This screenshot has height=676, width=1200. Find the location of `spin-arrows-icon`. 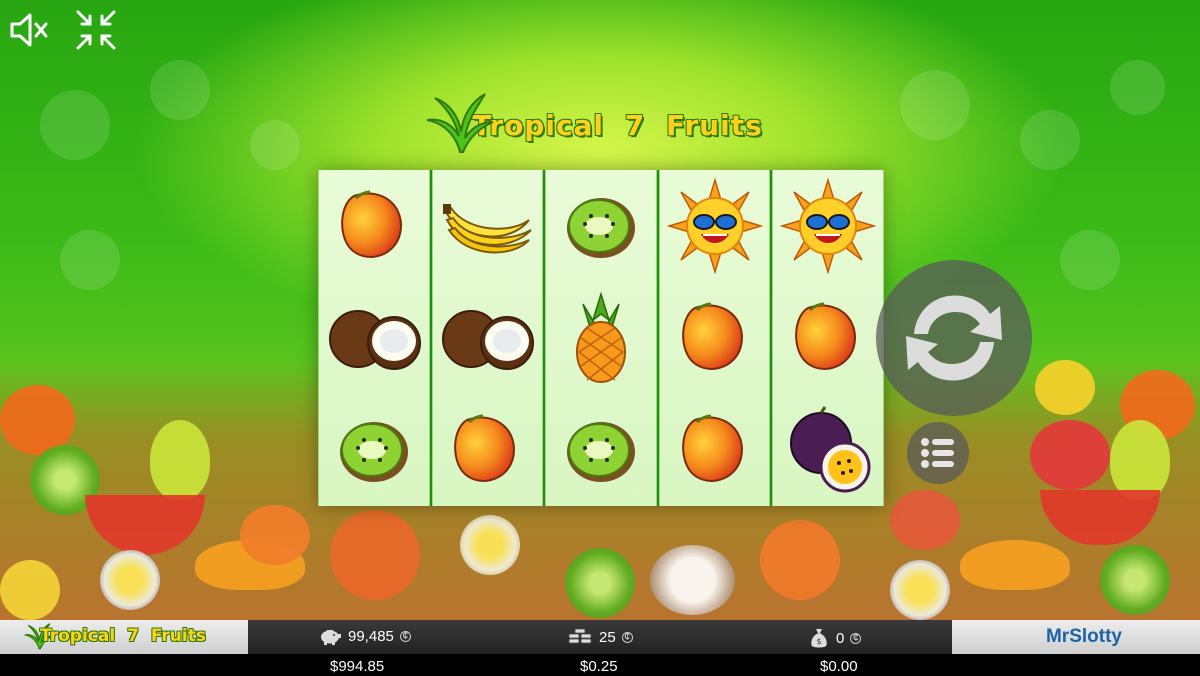

spin-arrows-icon is located at coordinates (954, 338).